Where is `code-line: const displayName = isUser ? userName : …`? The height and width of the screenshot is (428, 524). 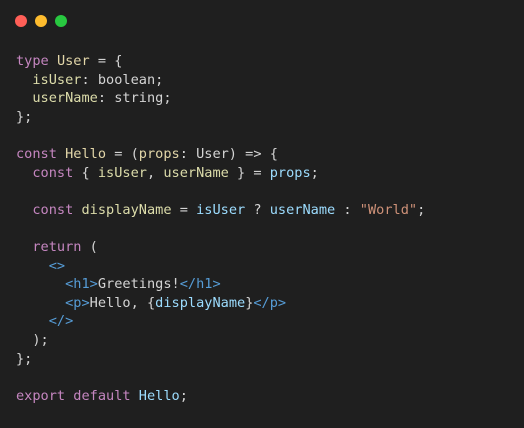 code-line: const displayName = isUser ? userName : … is located at coordinates (220, 210).